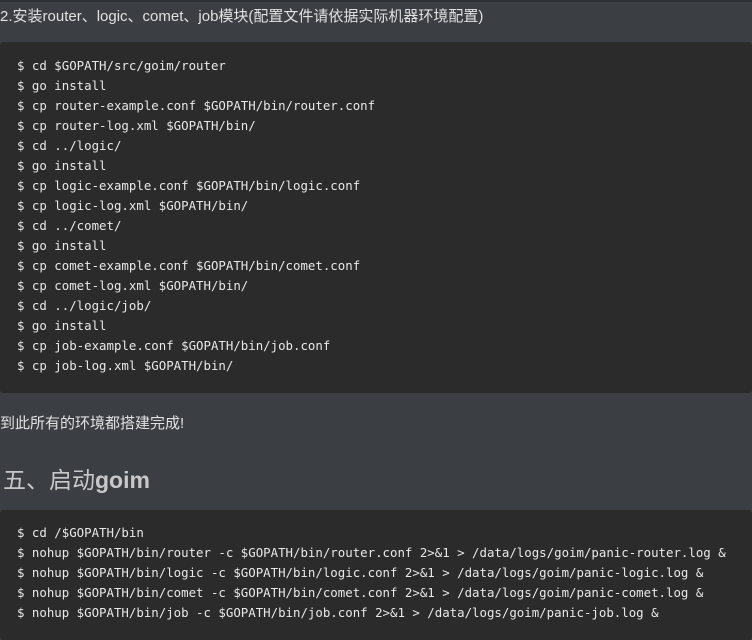  Describe the element at coordinates (125, 365) in the screenshot. I see `code-line: $ cp job-log.xml $GOPATH/bin/` at that location.